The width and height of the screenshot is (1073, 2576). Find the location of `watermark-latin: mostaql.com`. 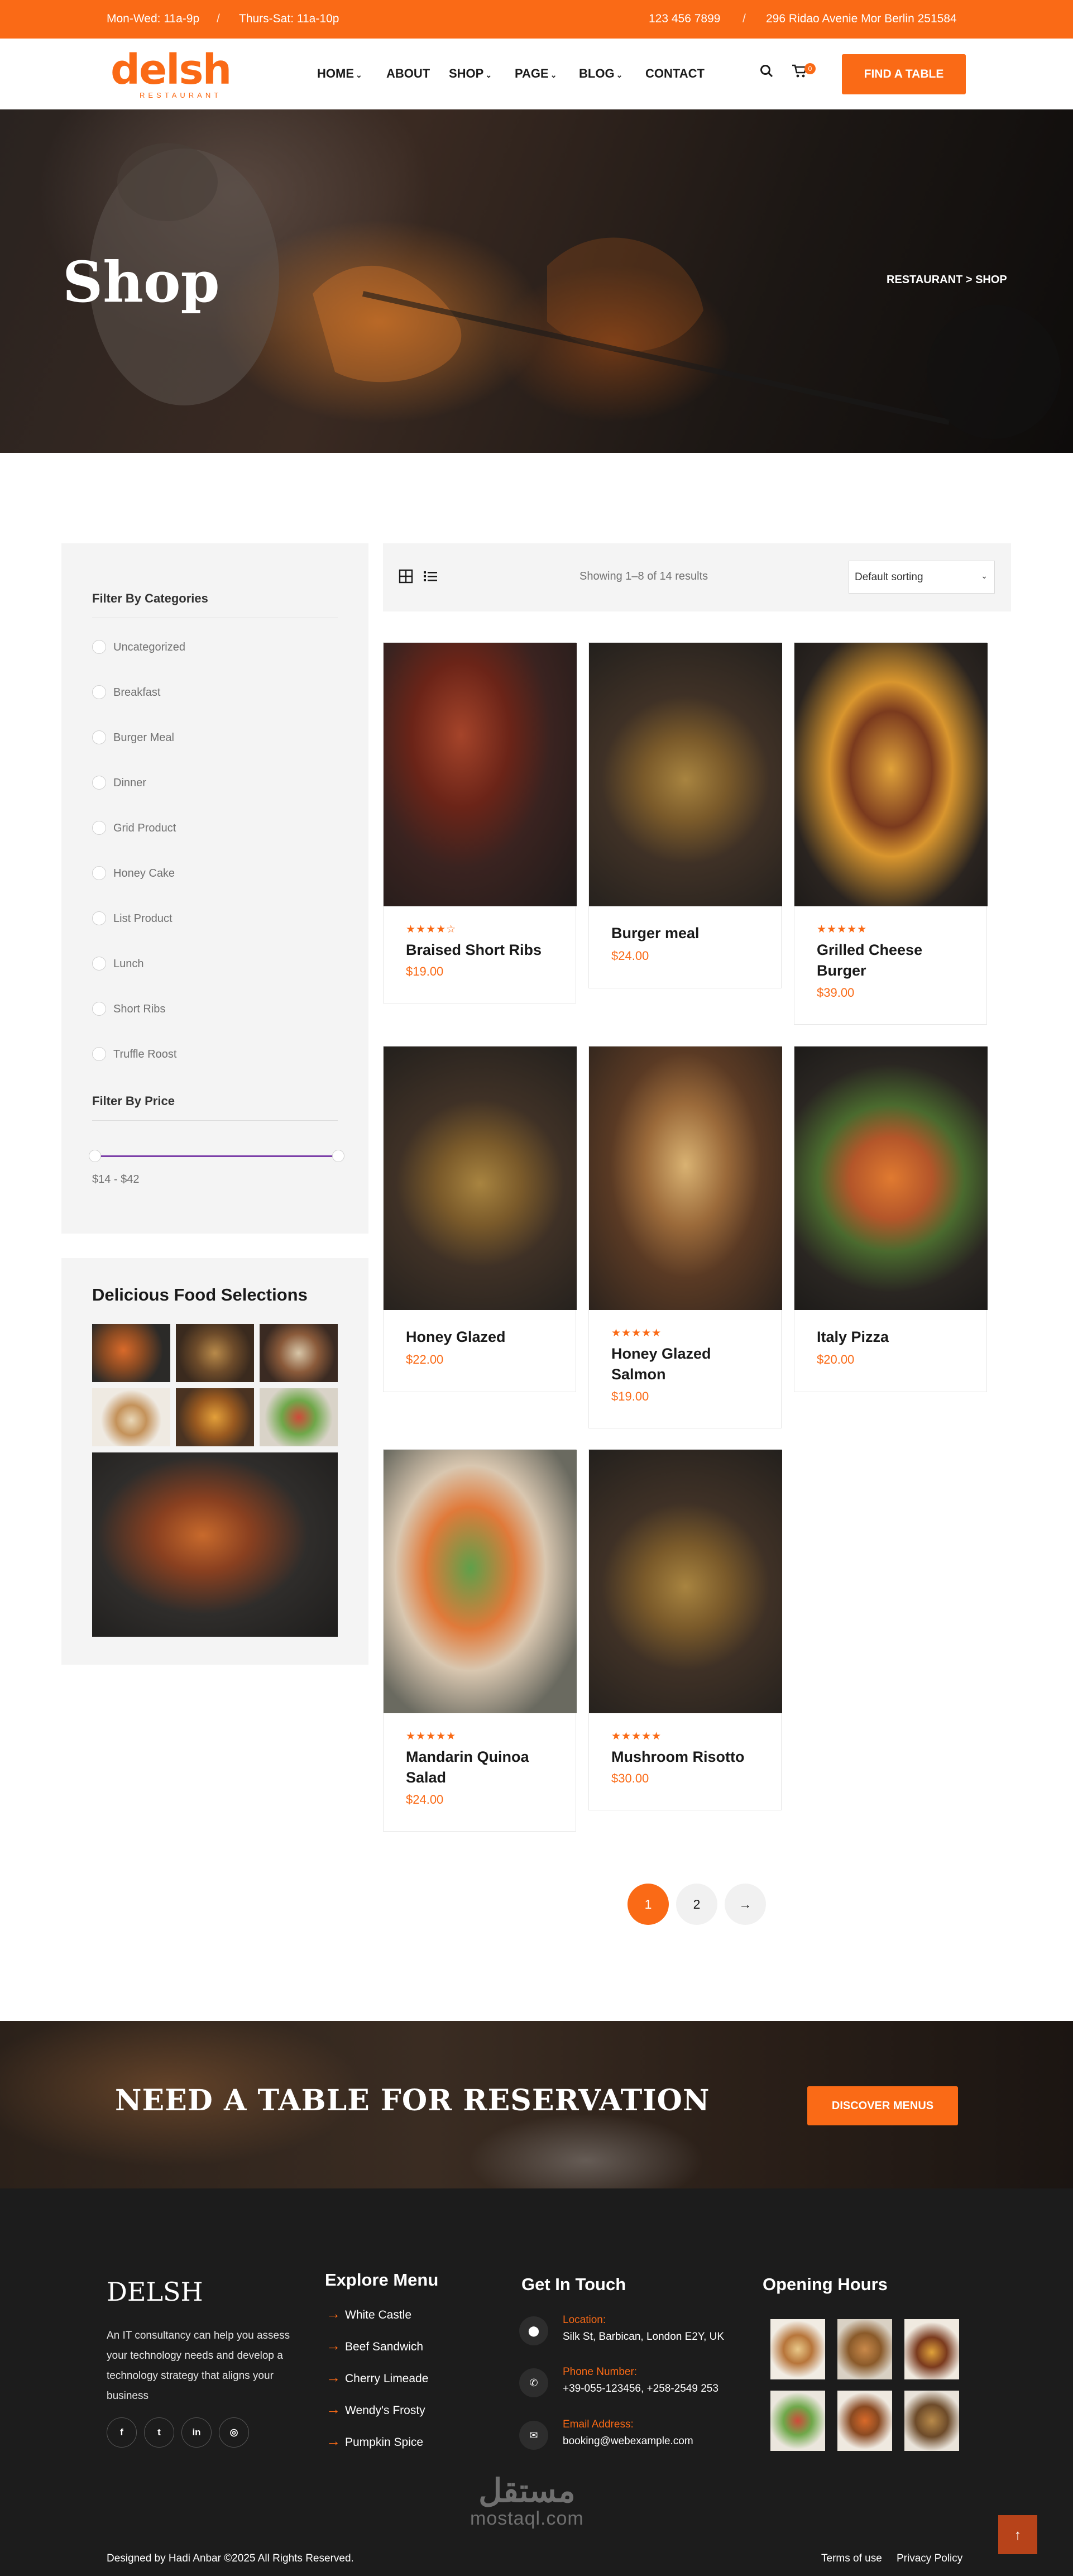

watermark-latin: mostaql.com is located at coordinates (527, 2518).